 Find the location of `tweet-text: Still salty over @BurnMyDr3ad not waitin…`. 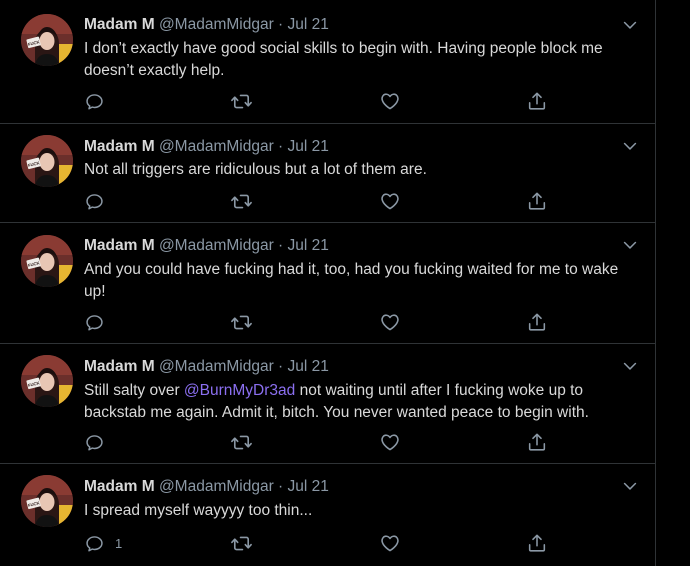

tweet-text: Still salty over @BurnMyDr3ad not waitin… is located at coordinates (364, 402).